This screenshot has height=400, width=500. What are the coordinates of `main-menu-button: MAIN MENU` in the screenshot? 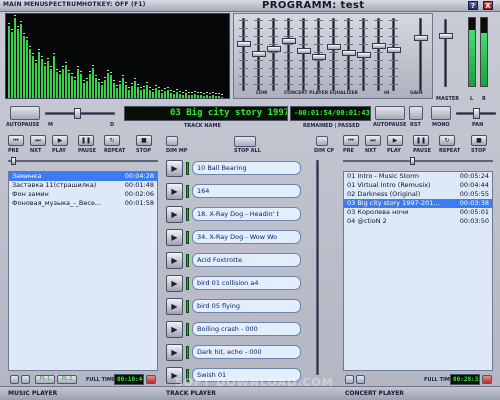 It's located at (24, 4).